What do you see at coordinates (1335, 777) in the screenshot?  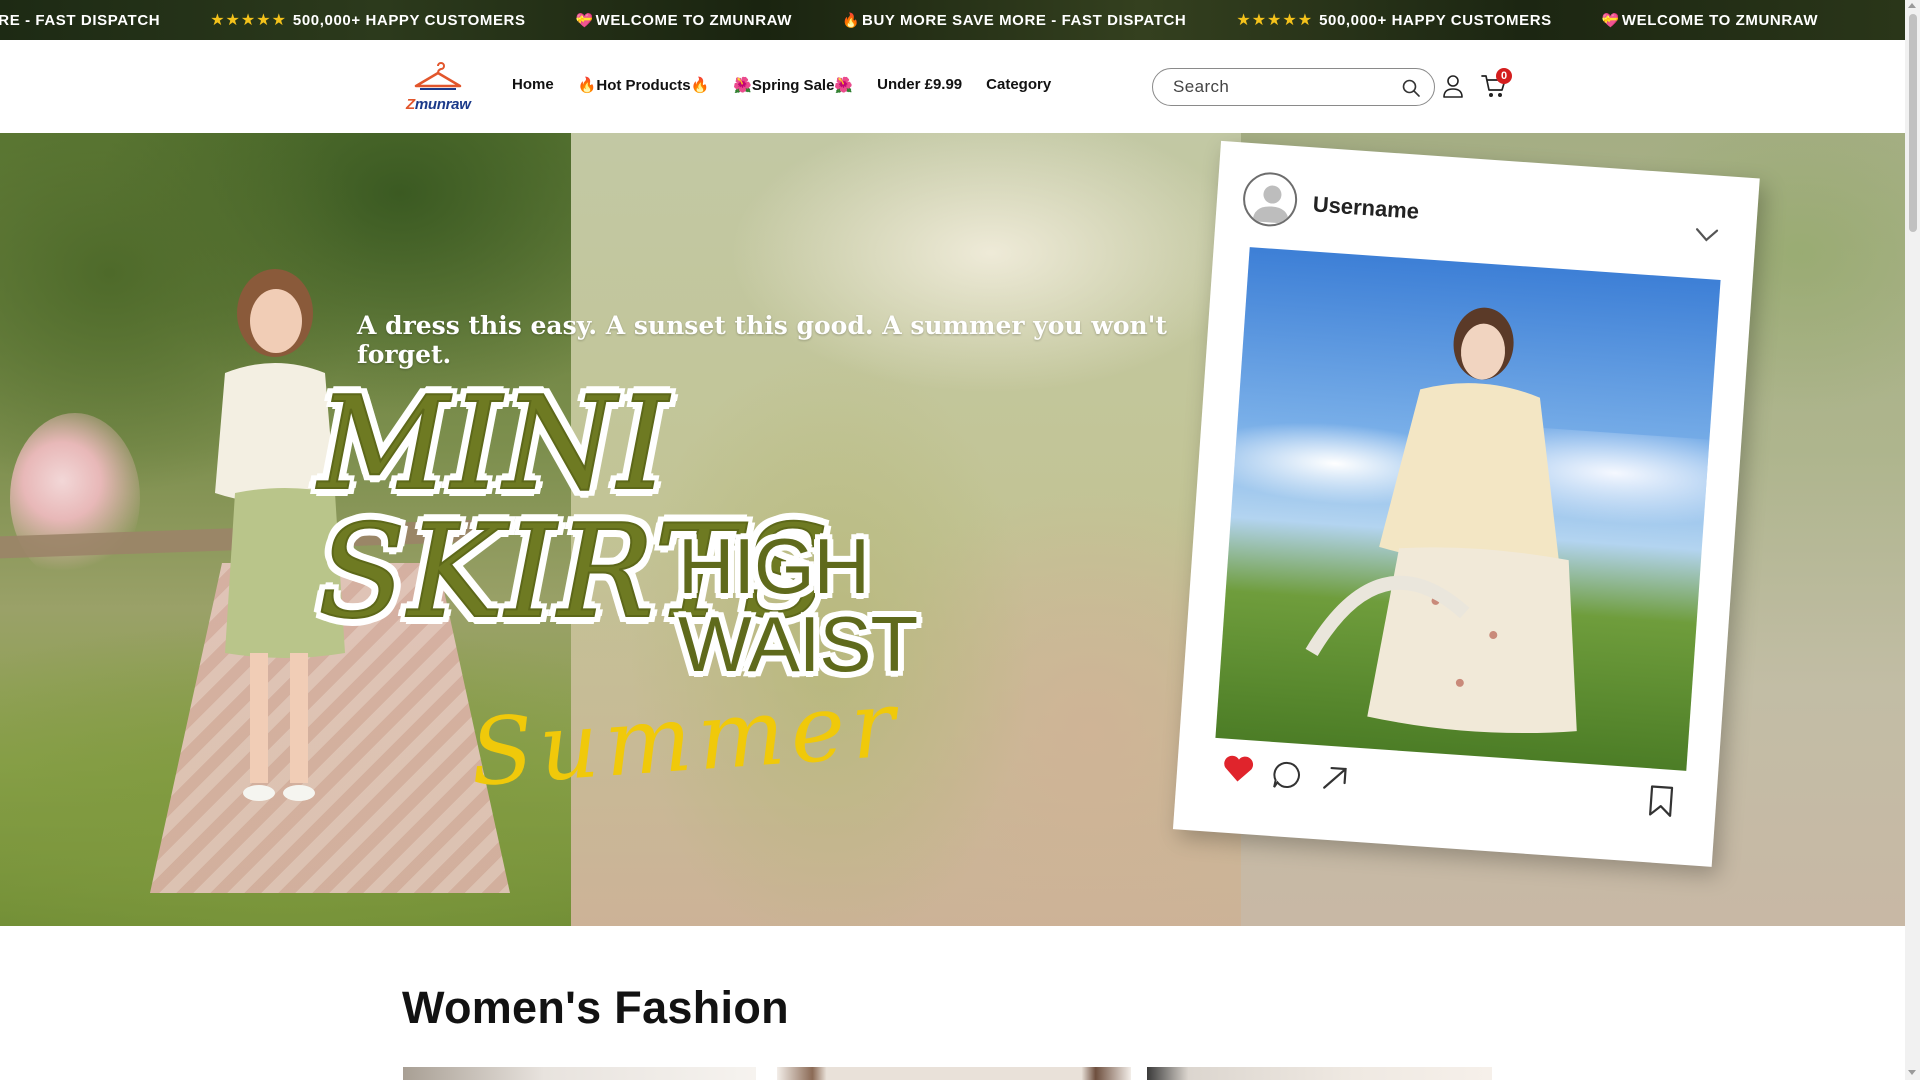 I see `share-arrow-icon` at bounding box center [1335, 777].